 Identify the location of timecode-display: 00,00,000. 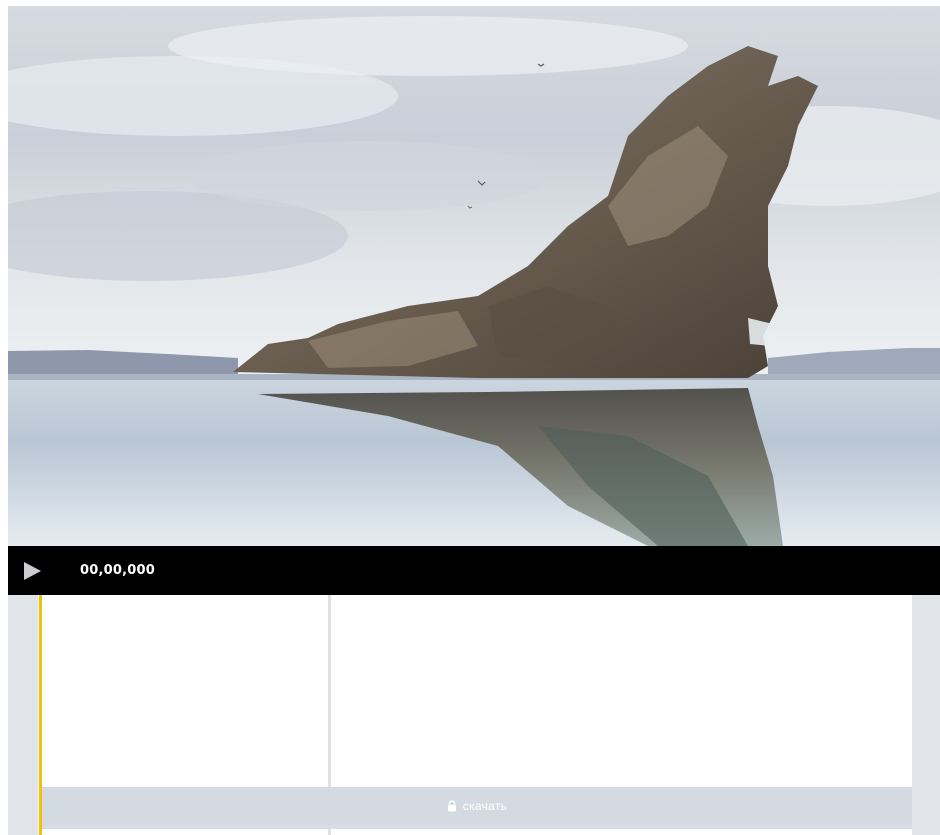
(117, 570).